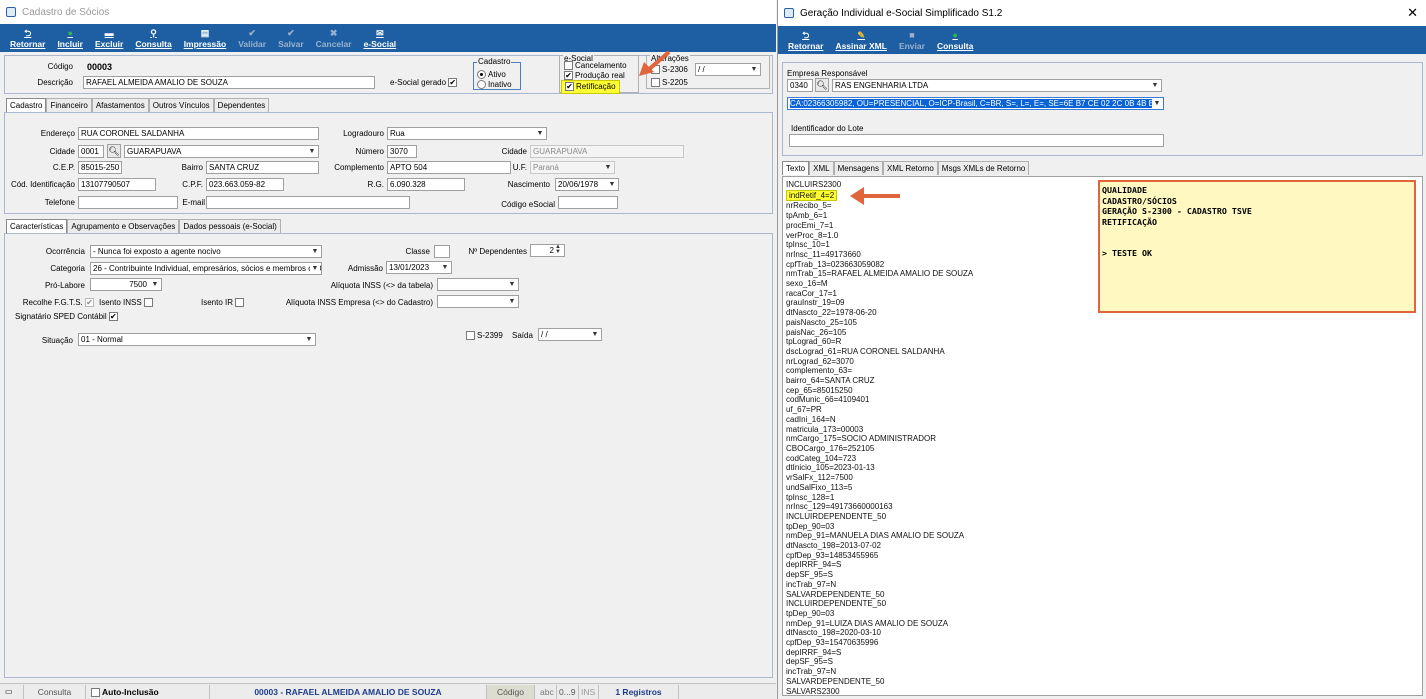  What do you see at coordinates (419, 267) in the screenshot?
I see `admissao-field: 13/01/2023 ▼` at bounding box center [419, 267].